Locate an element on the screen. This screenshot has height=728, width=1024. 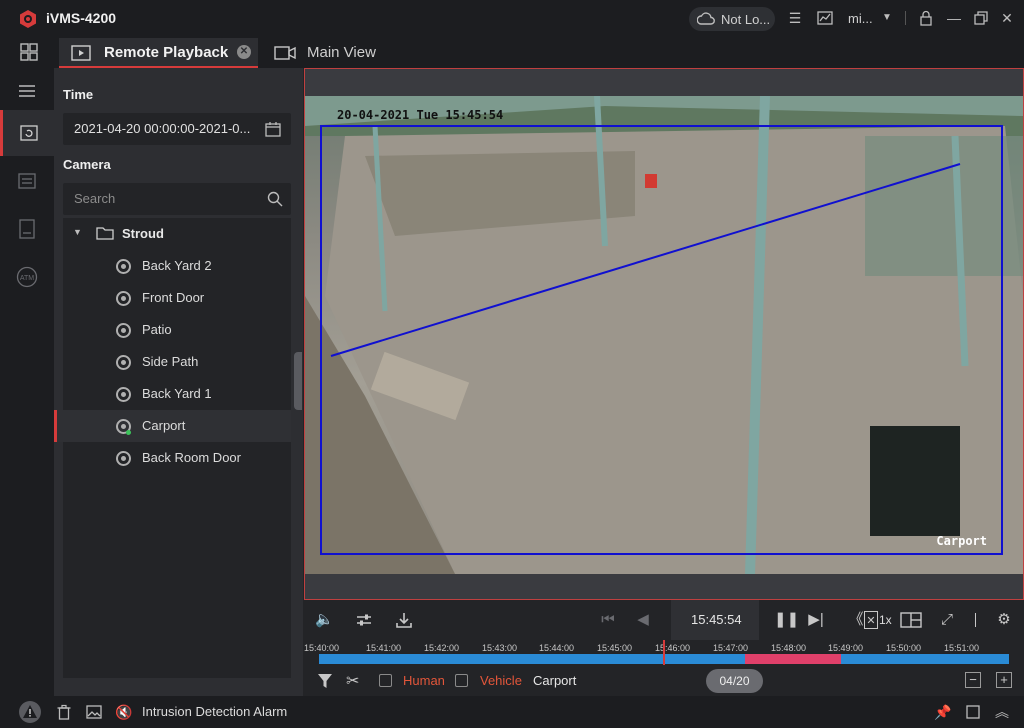
next-frame-icon: ▶| is located at coordinates (816, 620).